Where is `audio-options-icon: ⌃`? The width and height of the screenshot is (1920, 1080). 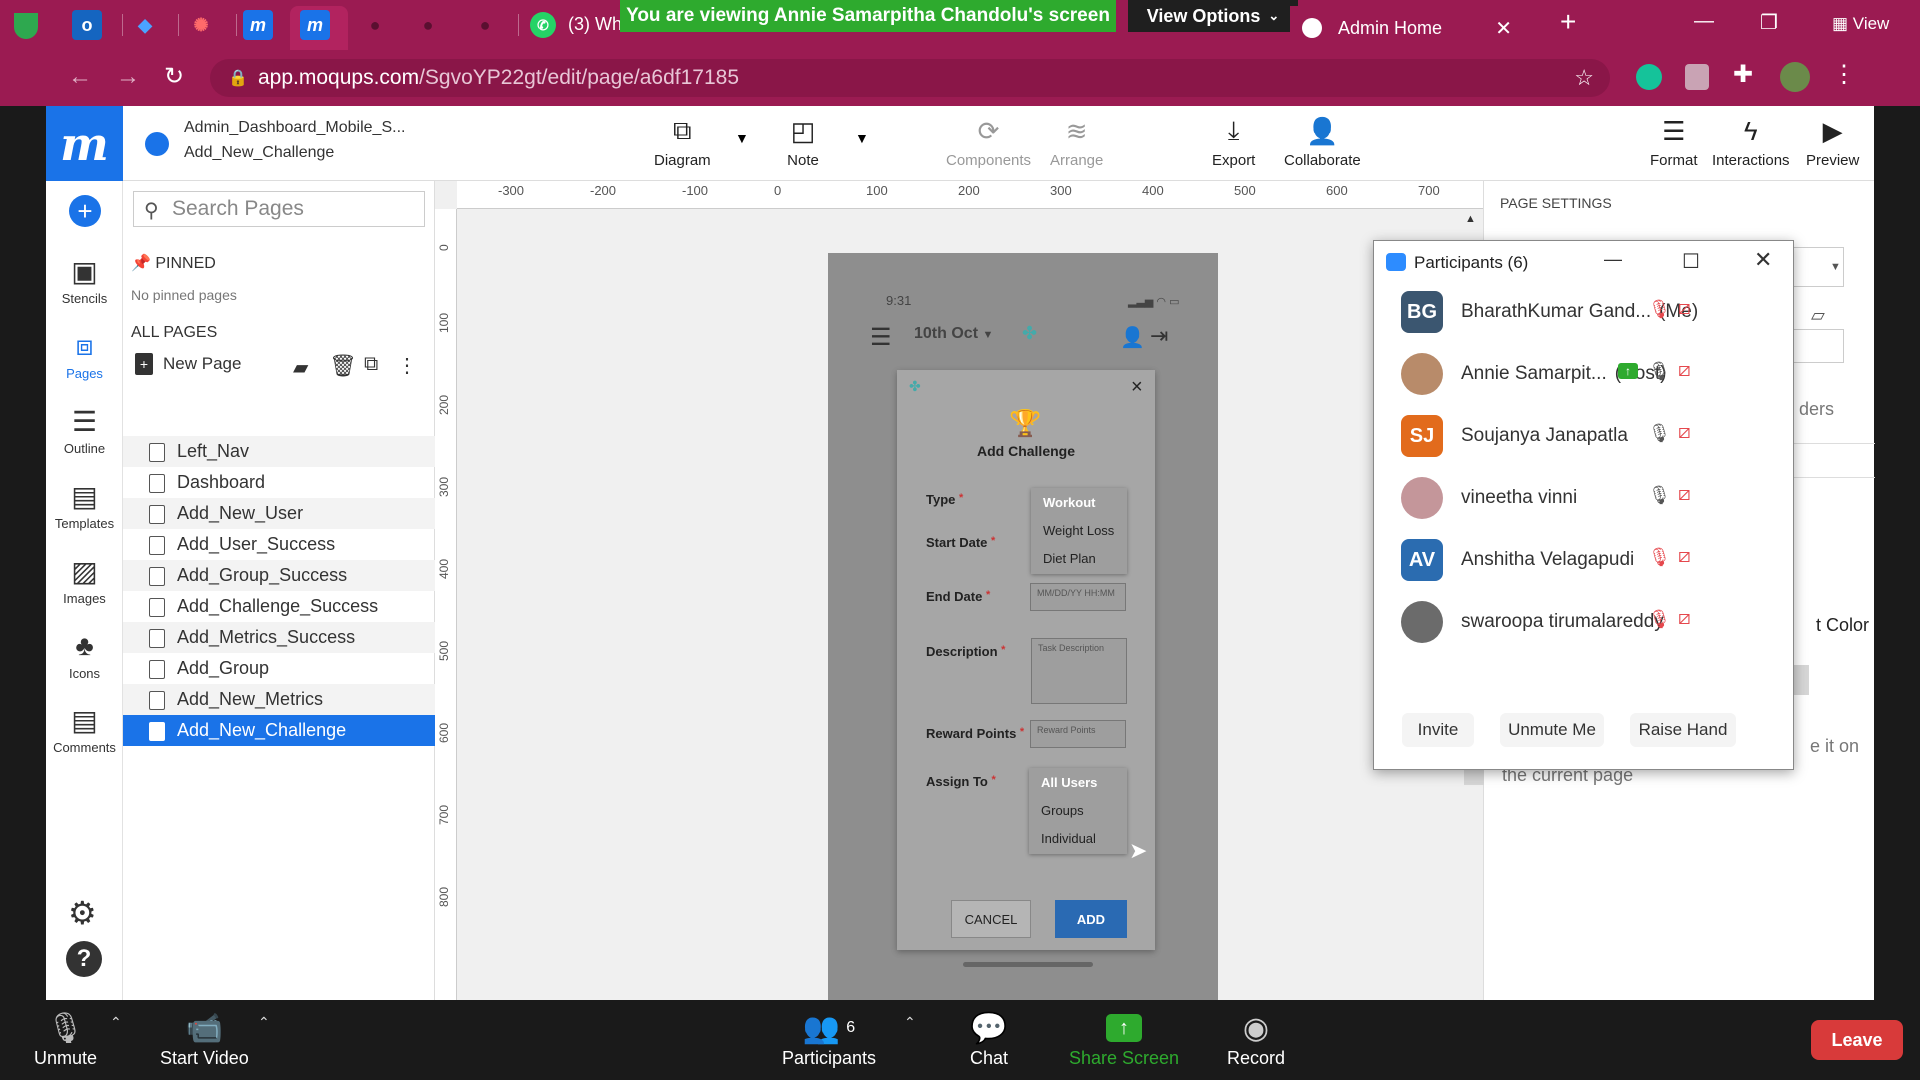
audio-options-icon: ⌃ is located at coordinates (116, 1022).